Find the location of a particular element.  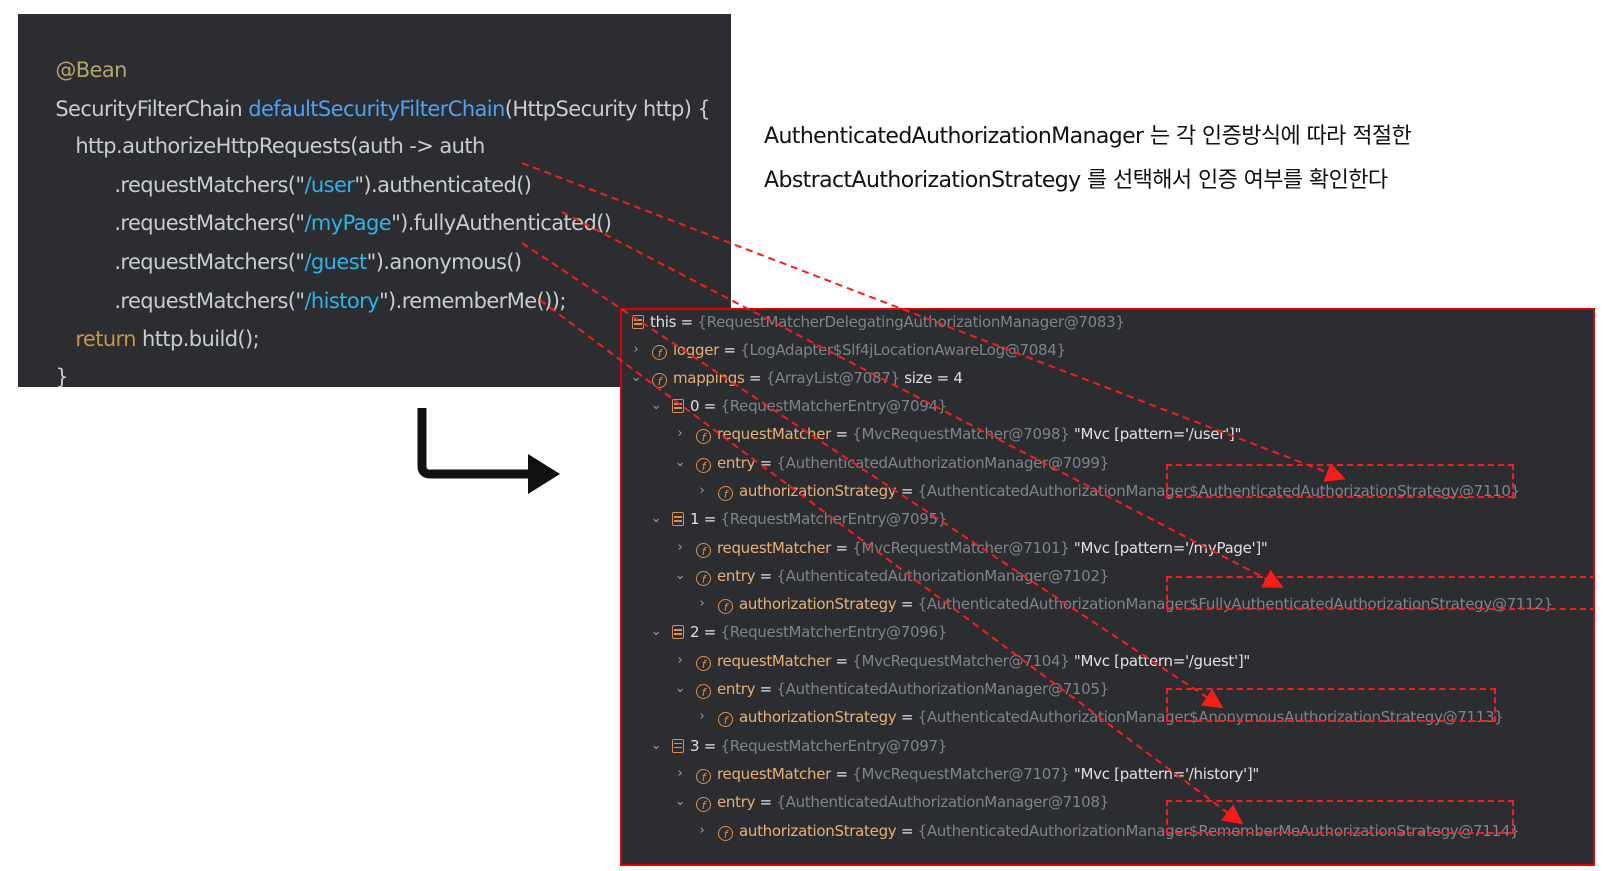

code-line-closing: } is located at coordinates (49, 377).